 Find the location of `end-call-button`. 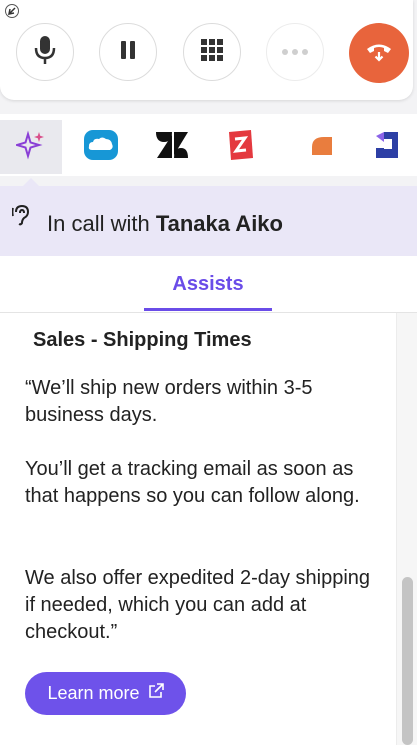

end-call-button is located at coordinates (379, 53).